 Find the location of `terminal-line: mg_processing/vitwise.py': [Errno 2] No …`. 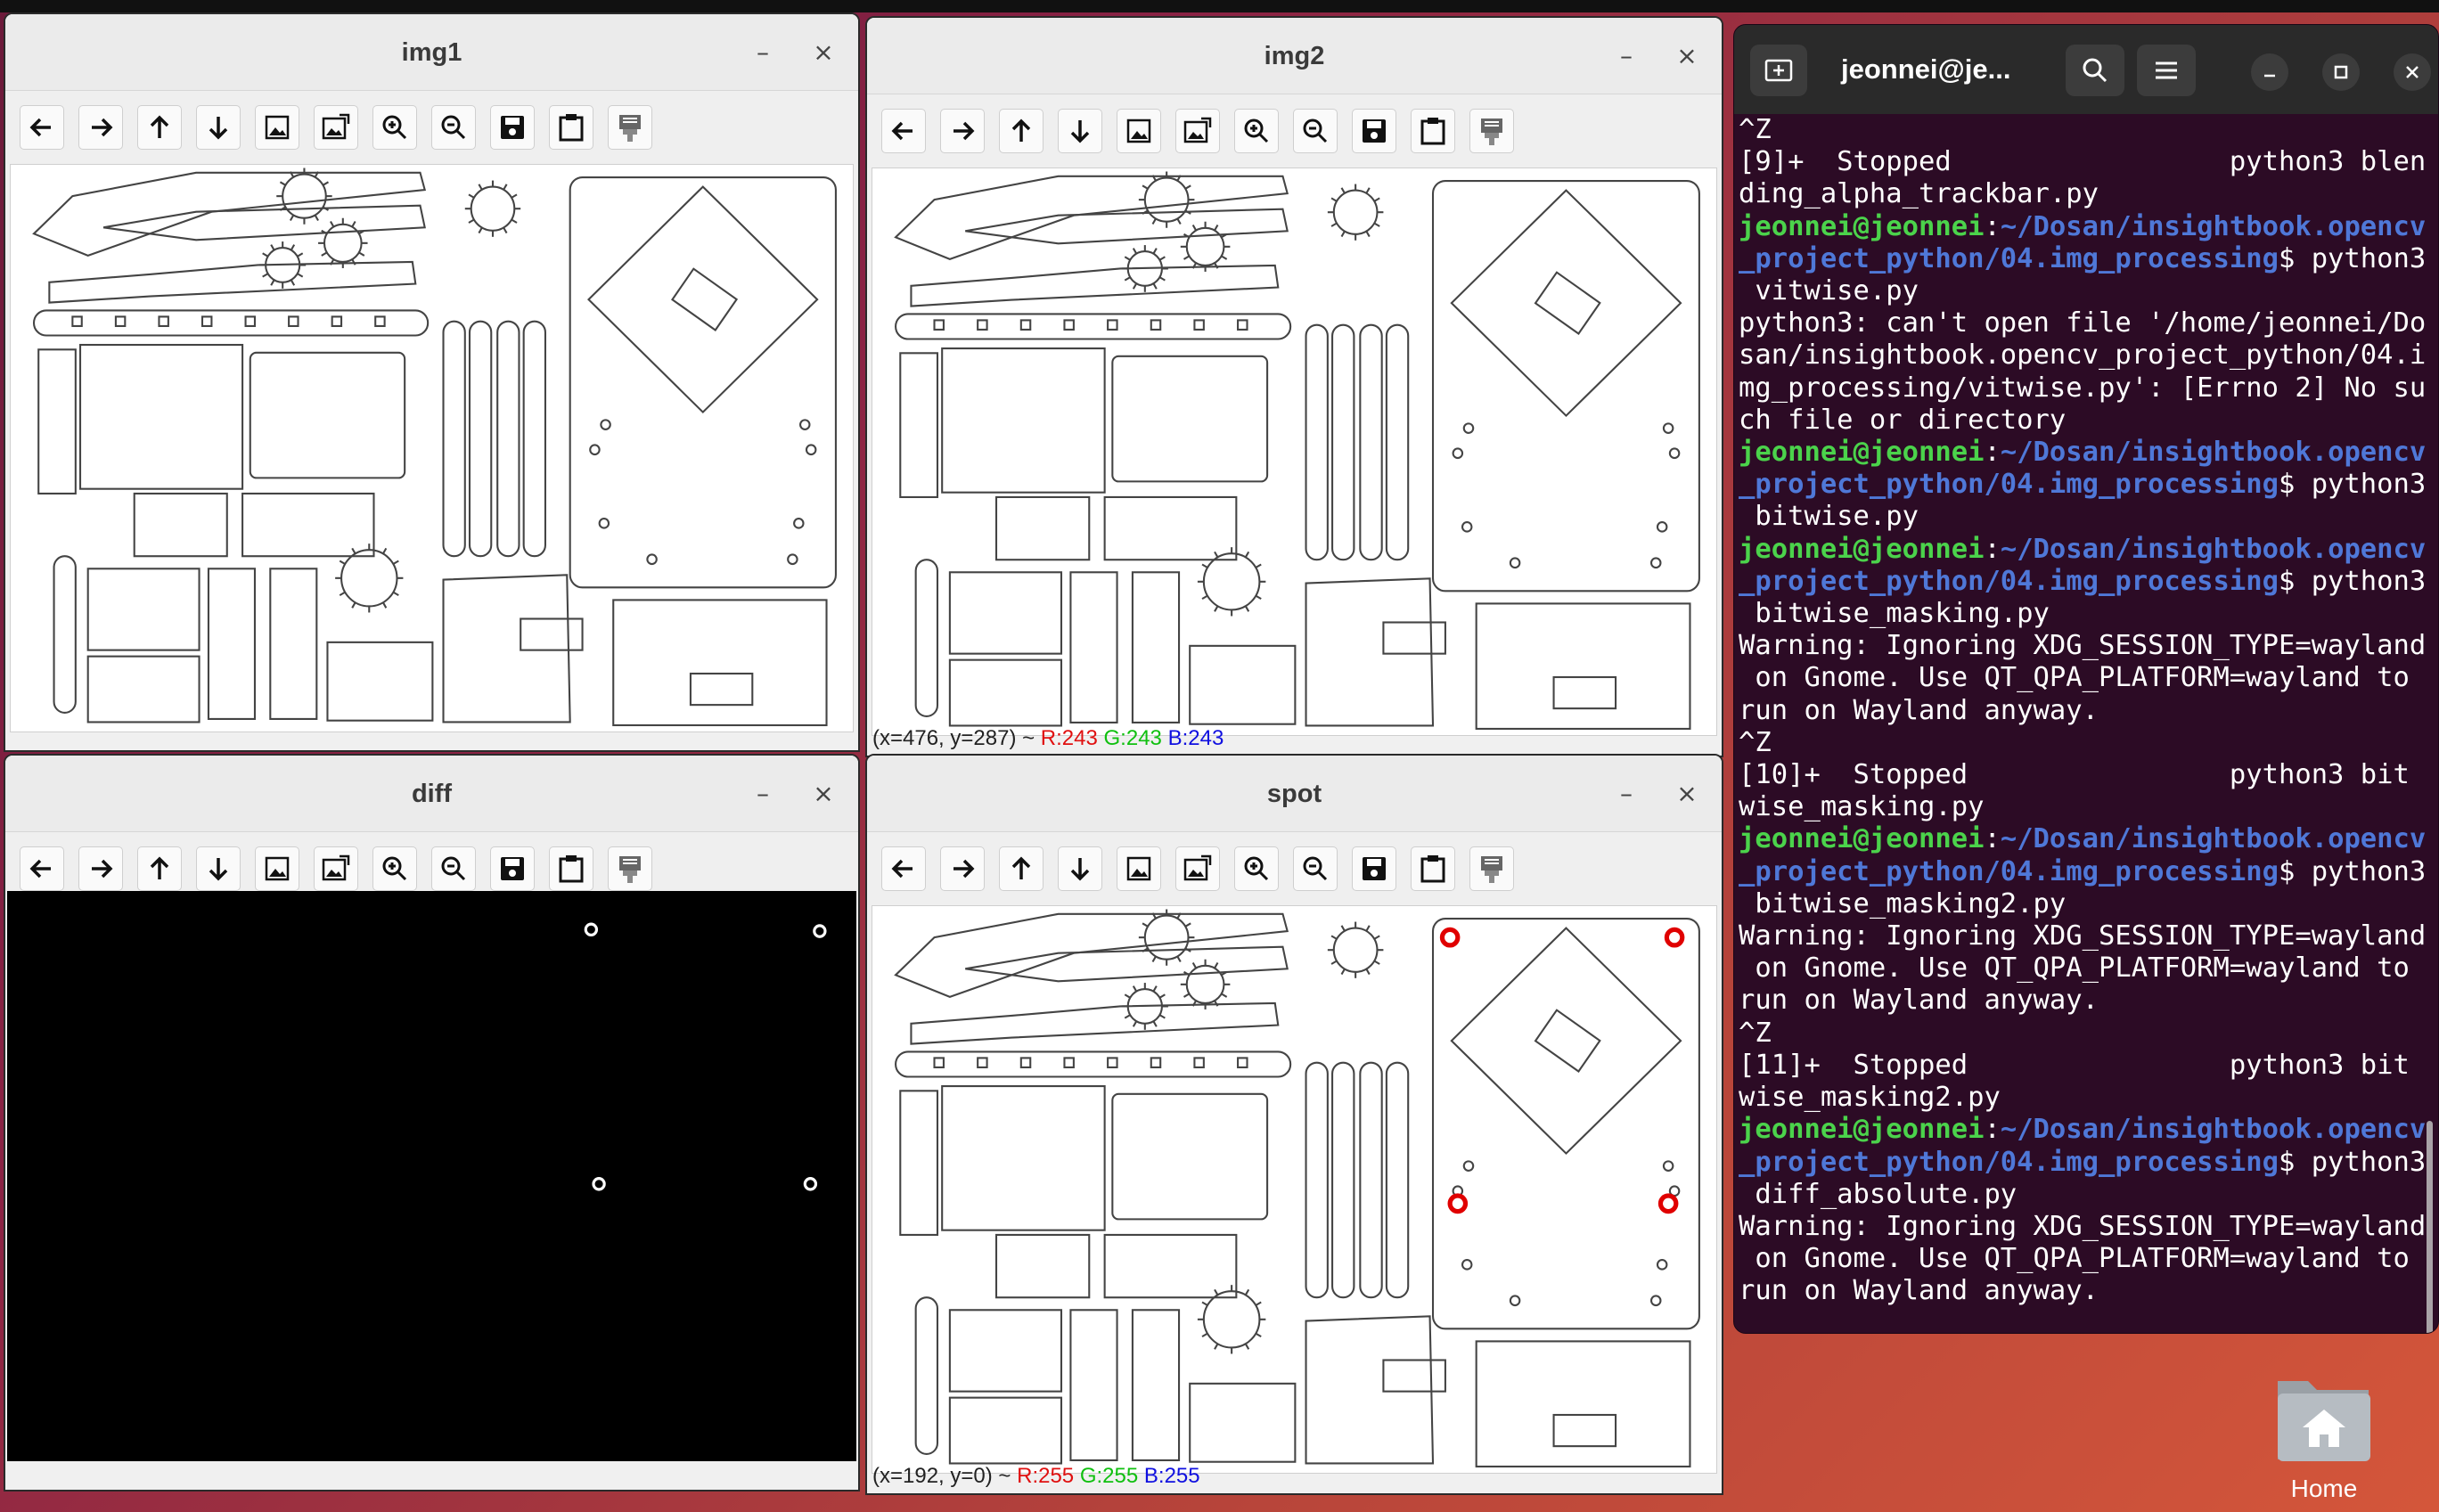

terminal-line: mg_processing/vitwise.py': [Errno 2] No … is located at coordinates (2082, 388).